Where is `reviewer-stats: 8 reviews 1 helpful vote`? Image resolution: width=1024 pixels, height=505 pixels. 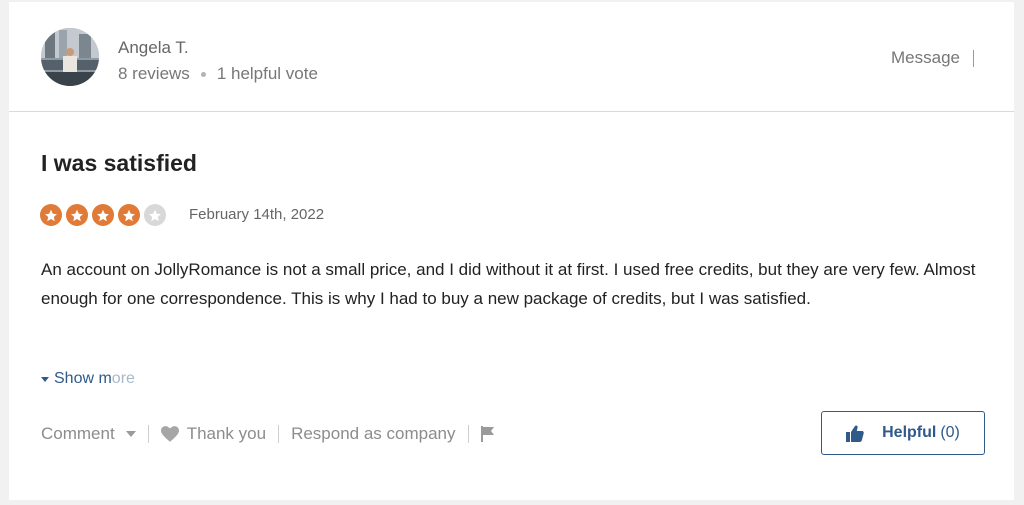
reviewer-stats: 8 reviews 1 helpful vote is located at coordinates (218, 74).